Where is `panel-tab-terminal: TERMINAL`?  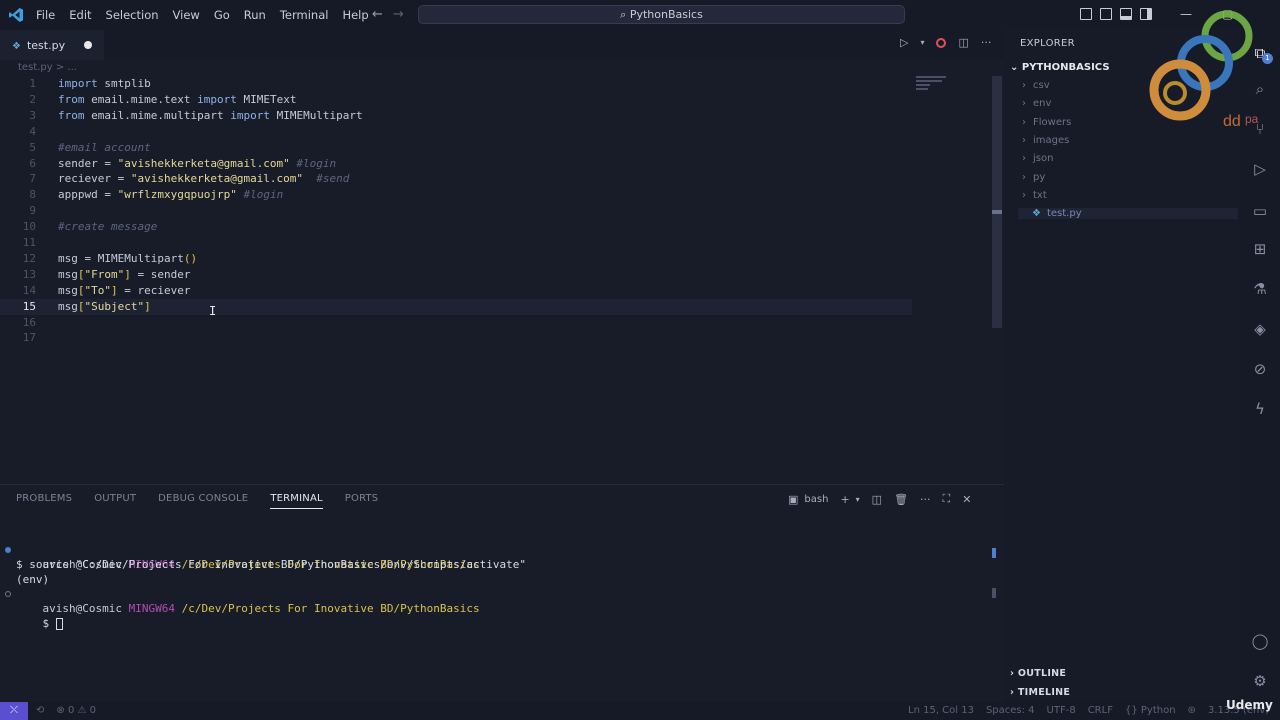 panel-tab-terminal: TERMINAL is located at coordinates (296, 501).